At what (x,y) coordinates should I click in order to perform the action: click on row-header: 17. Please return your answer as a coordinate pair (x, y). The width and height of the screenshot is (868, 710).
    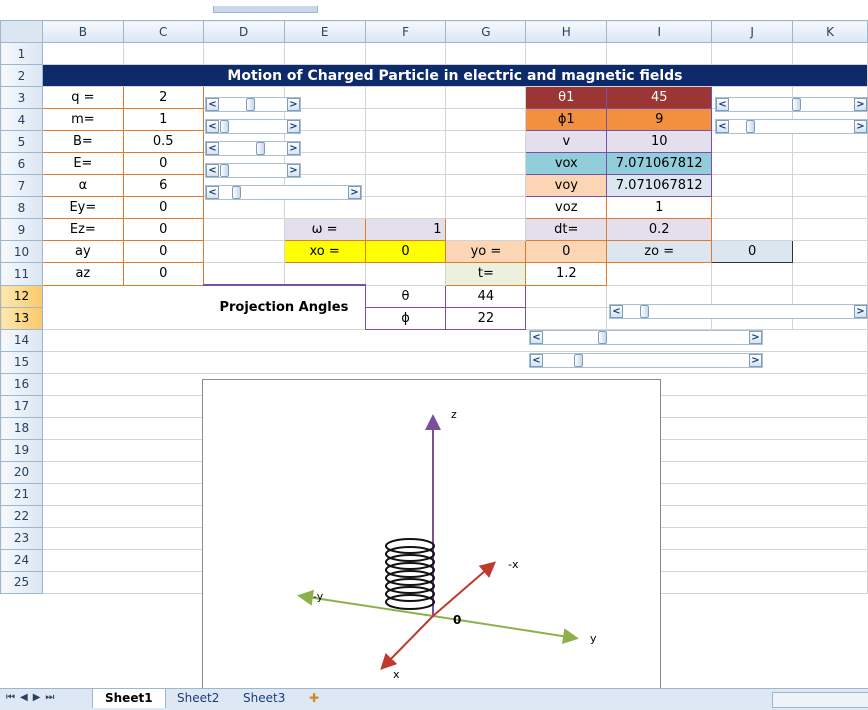
    Looking at the image, I should click on (21, 406).